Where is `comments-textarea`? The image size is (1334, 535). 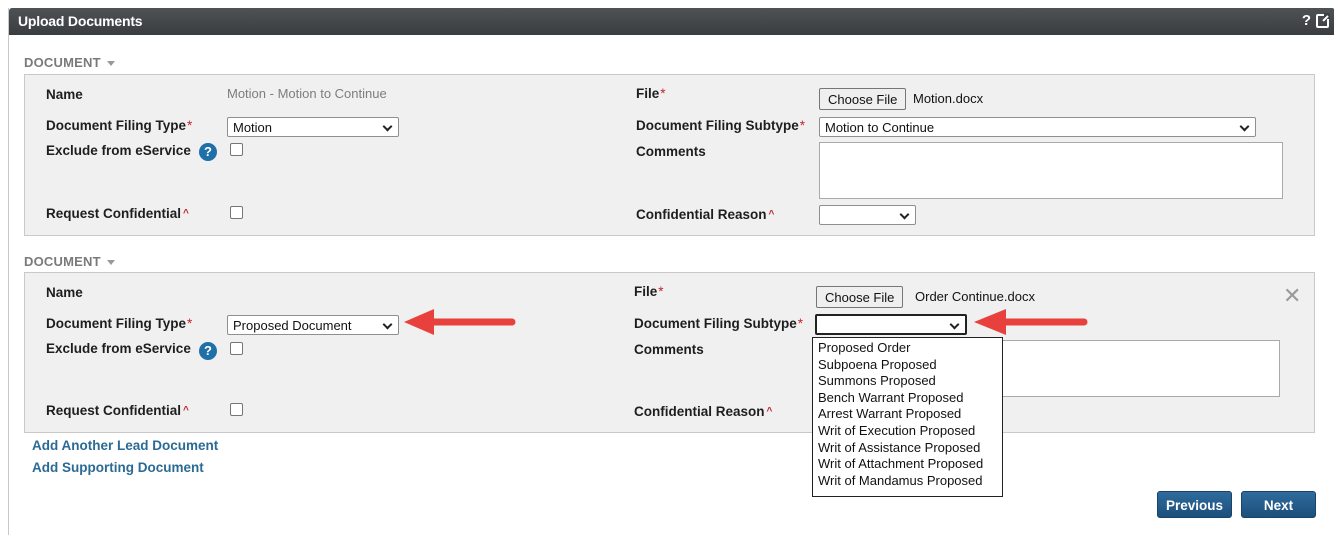 comments-textarea is located at coordinates (1051, 170).